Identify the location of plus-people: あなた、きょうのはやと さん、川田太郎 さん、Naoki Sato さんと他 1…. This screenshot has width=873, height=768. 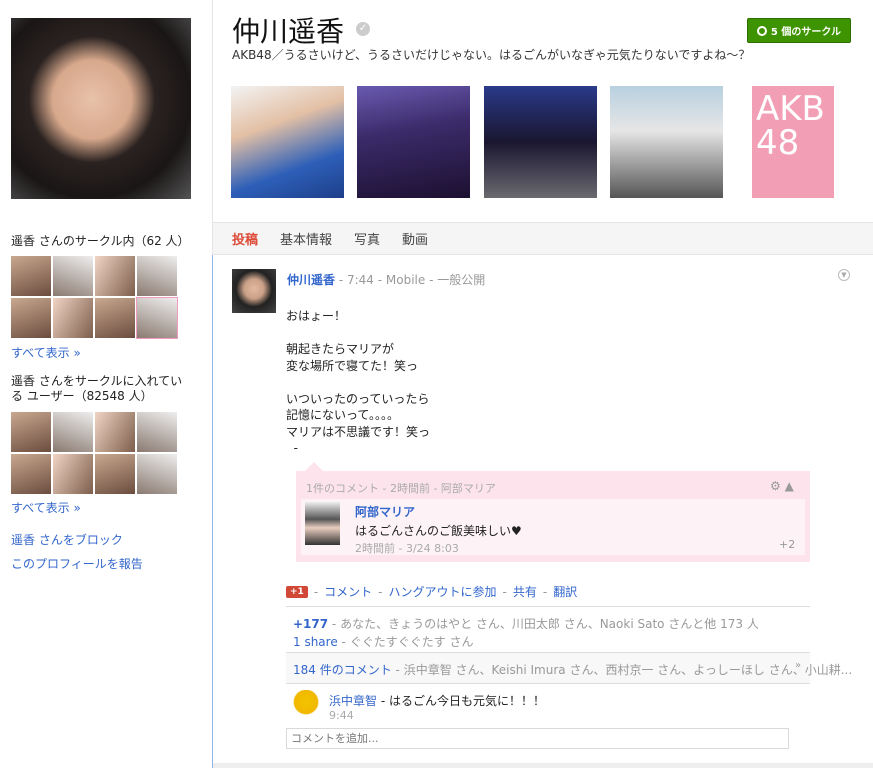
(549, 624).